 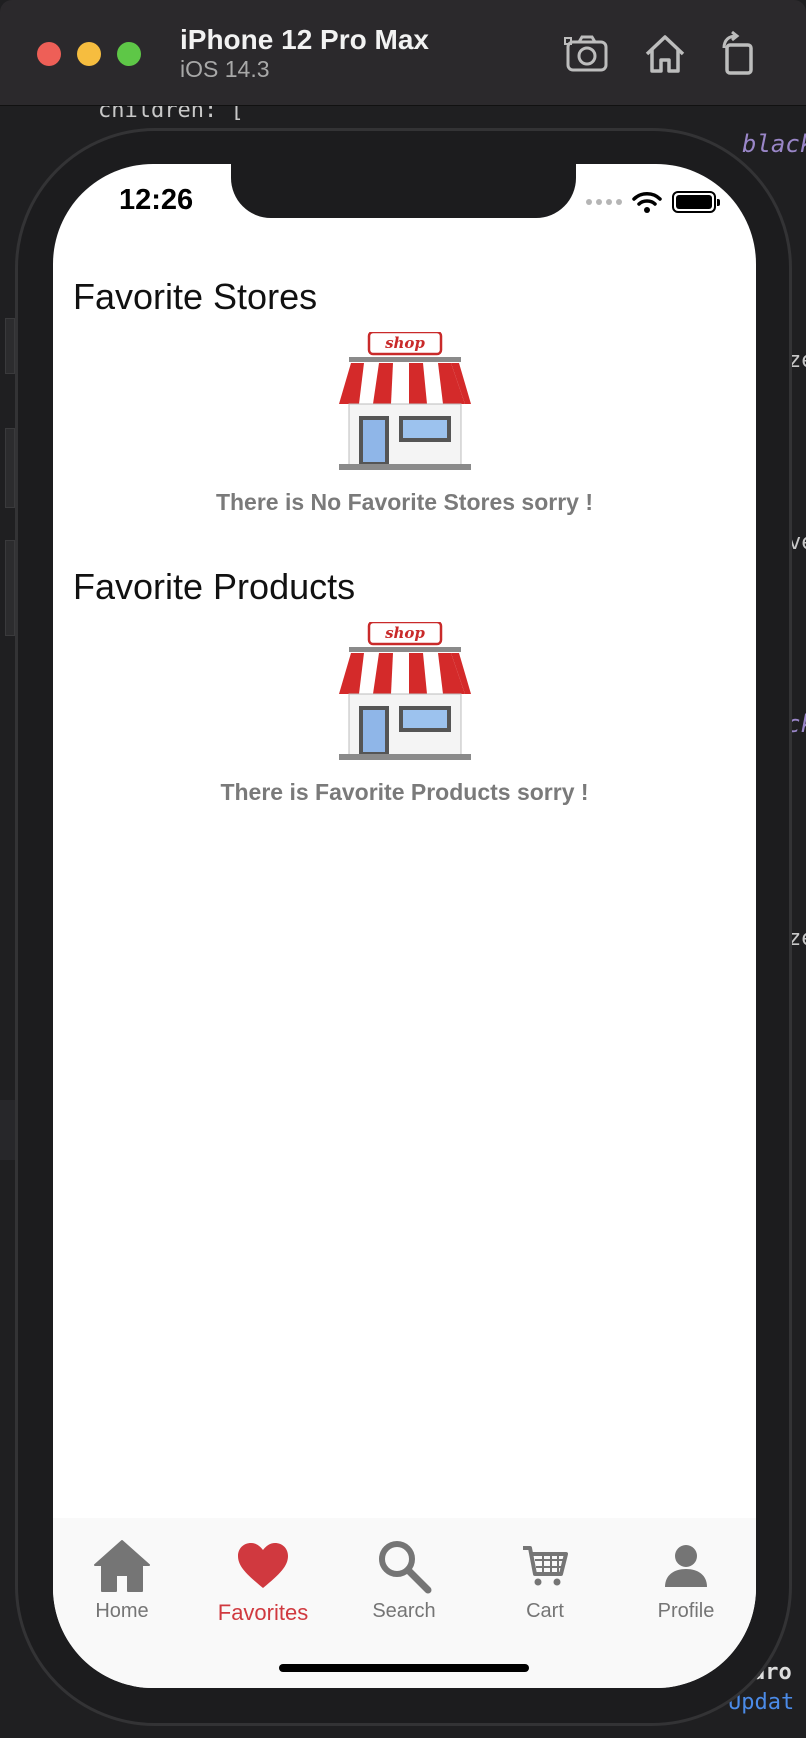 What do you see at coordinates (89, 54) in the screenshot?
I see `minimize-window-button` at bounding box center [89, 54].